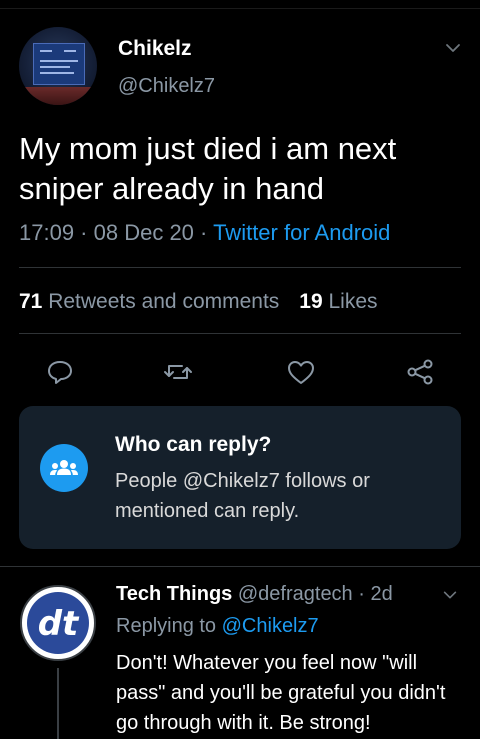 This screenshot has width=480, height=739. What do you see at coordinates (193, 444) in the screenshot?
I see `who-can-reply-title: Who can reply?` at bounding box center [193, 444].